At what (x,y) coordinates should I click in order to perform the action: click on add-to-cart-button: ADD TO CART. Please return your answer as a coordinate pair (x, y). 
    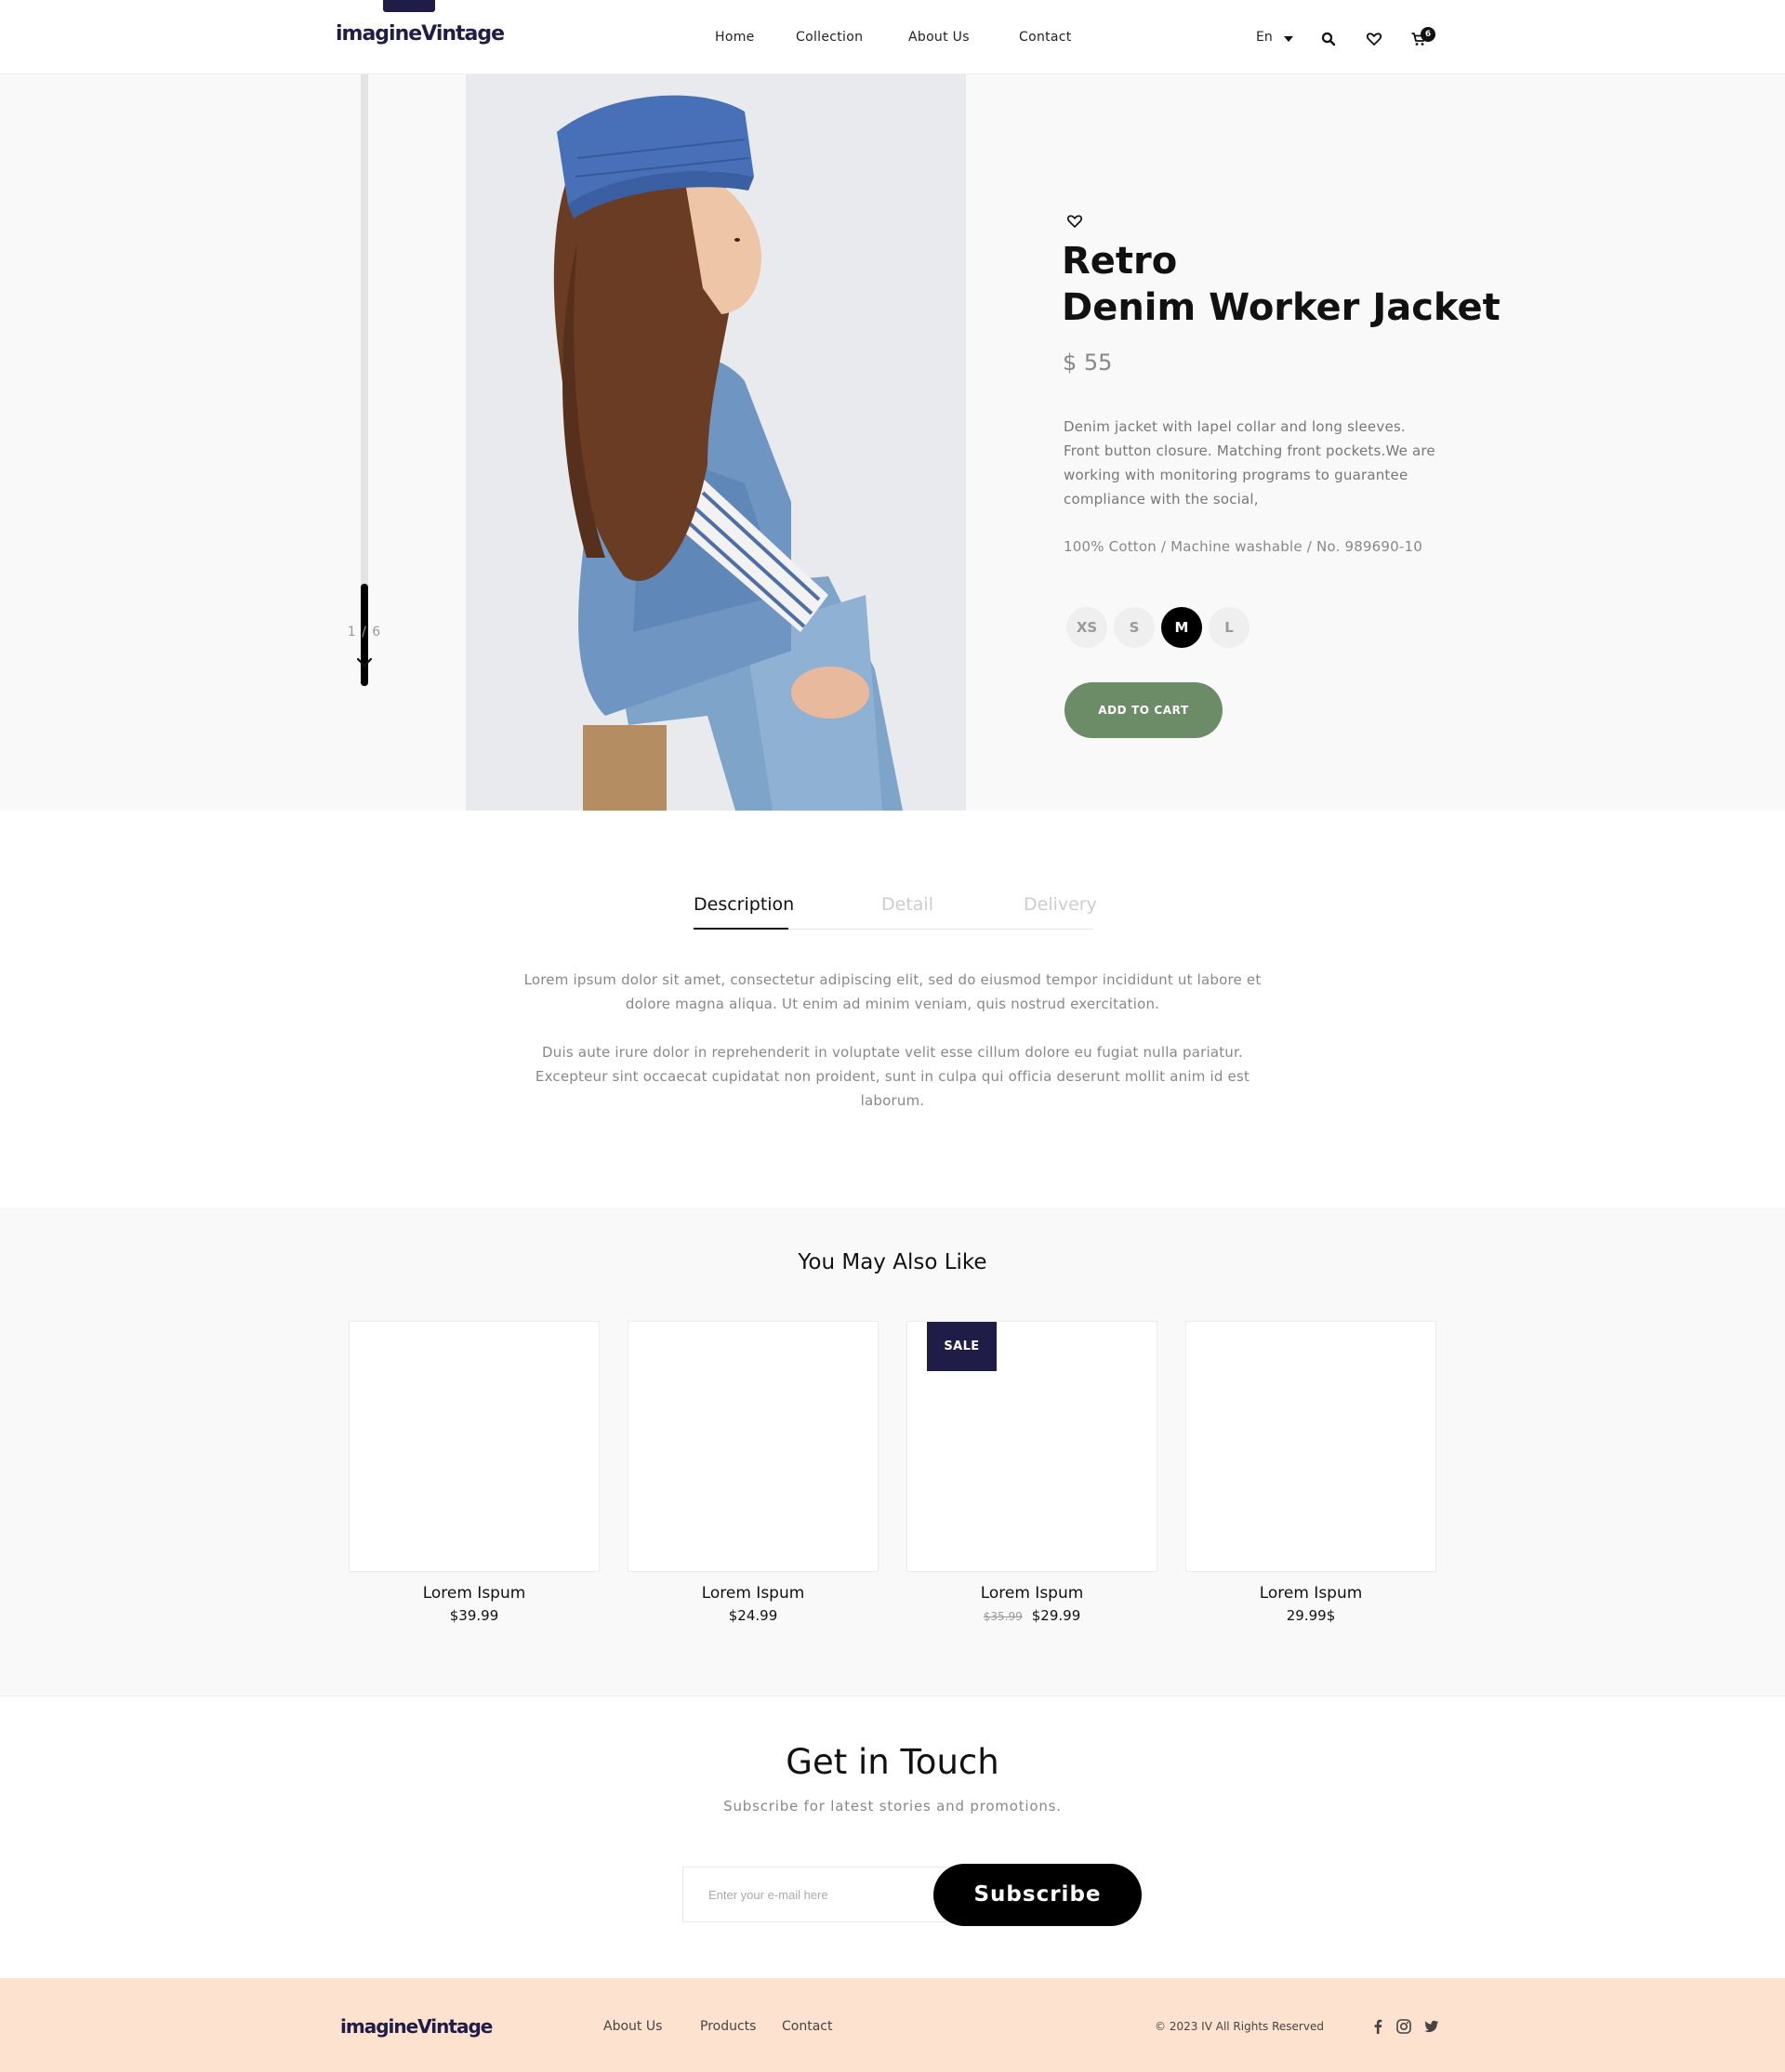
    Looking at the image, I should click on (1143, 710).